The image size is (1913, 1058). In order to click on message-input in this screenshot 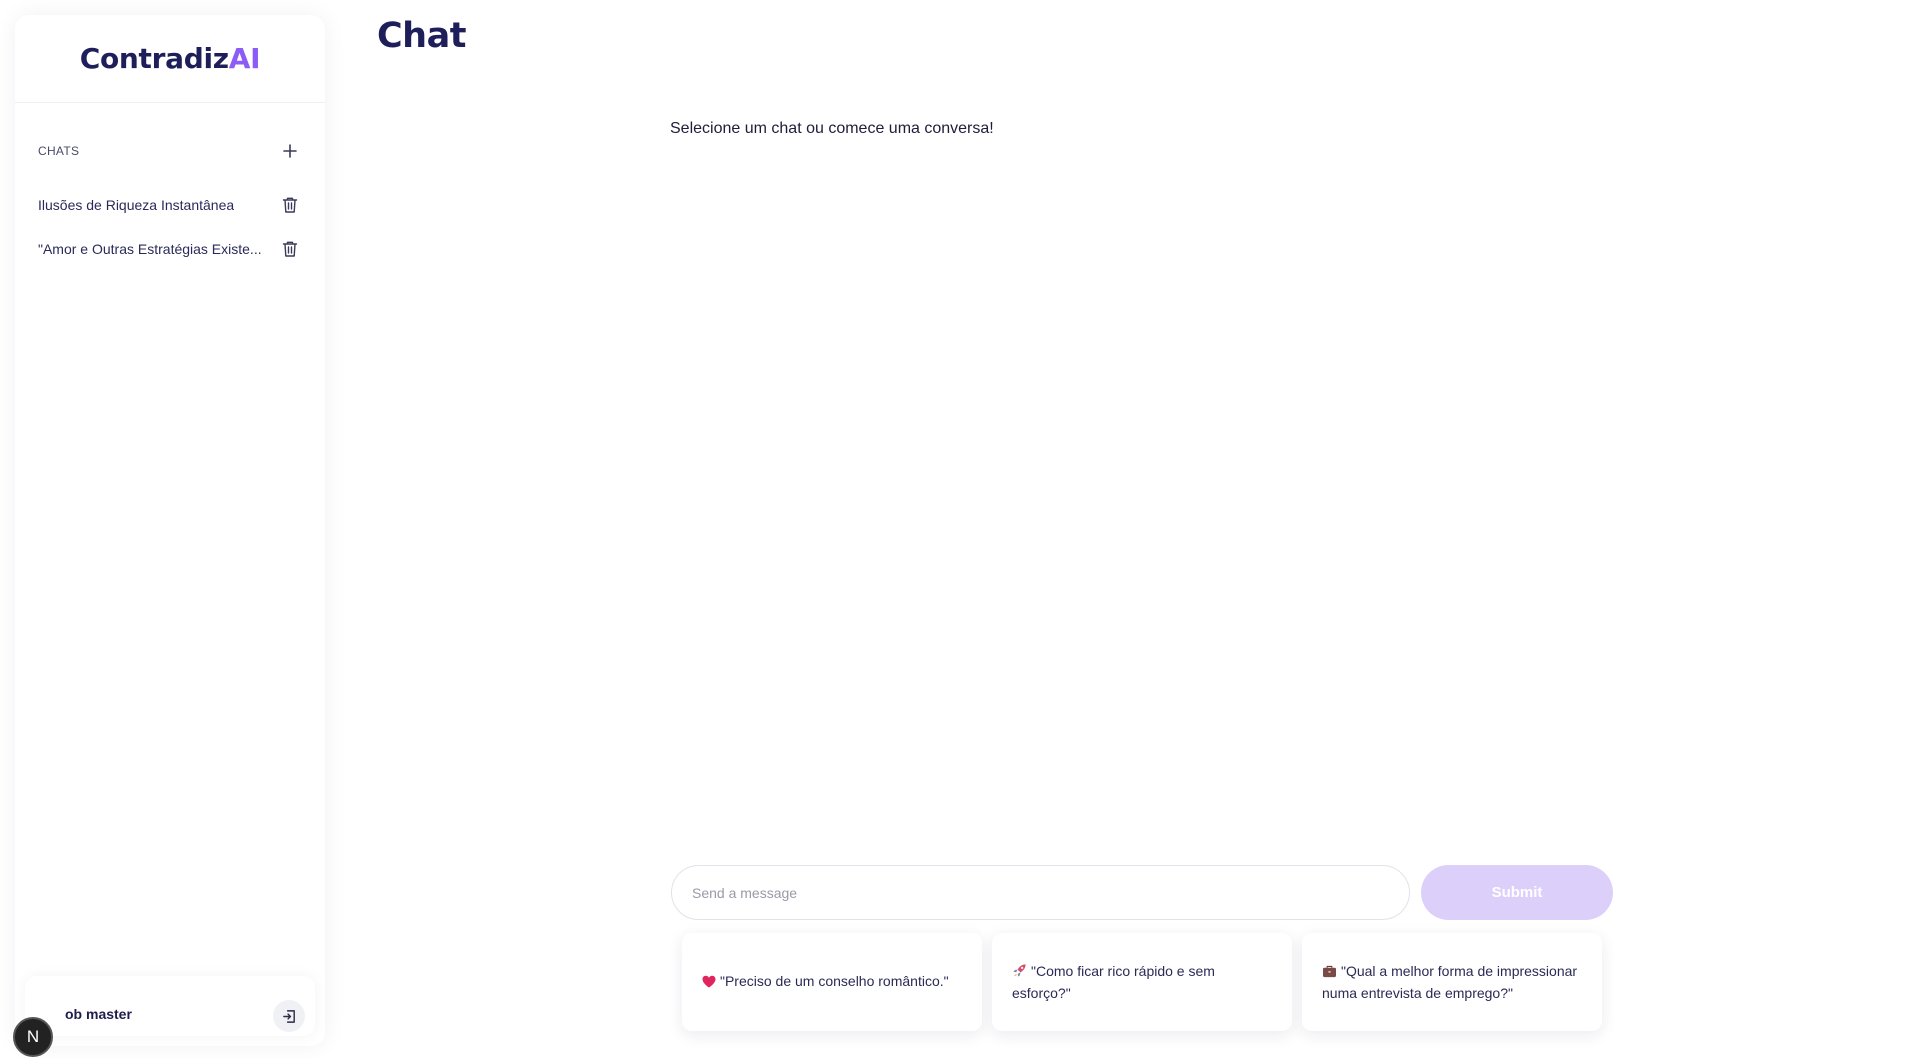, I will do `click(1040, 892)`.